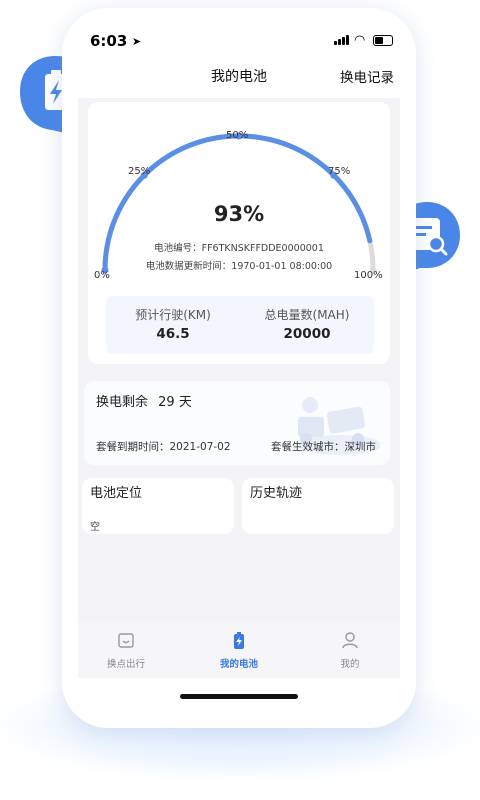  I want to click on stat-capacity-value: 20000, so click(307, 334).